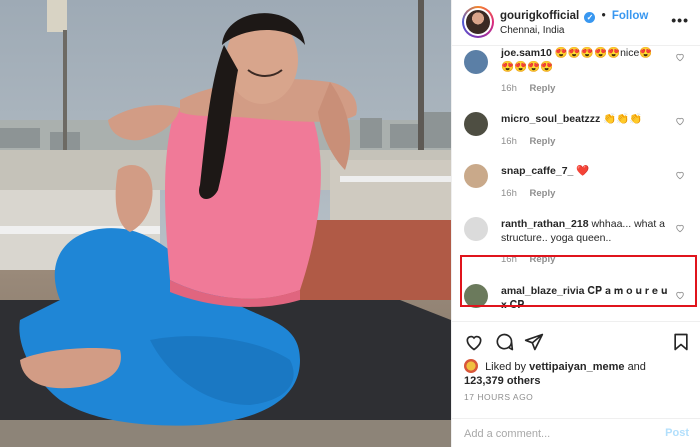 The width and height of the screenshot is (700, 447). I want to click on post-location: Chennai, India, so click(532, 30).